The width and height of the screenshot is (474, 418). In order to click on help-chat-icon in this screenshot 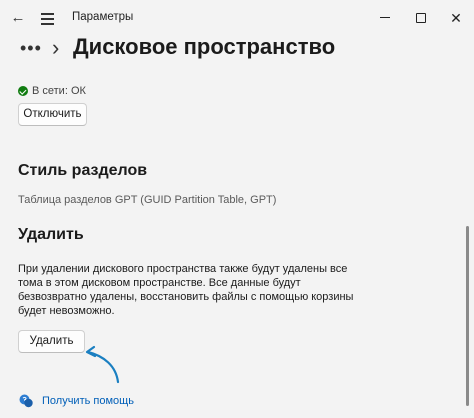, I will do `click(26, 401)`.